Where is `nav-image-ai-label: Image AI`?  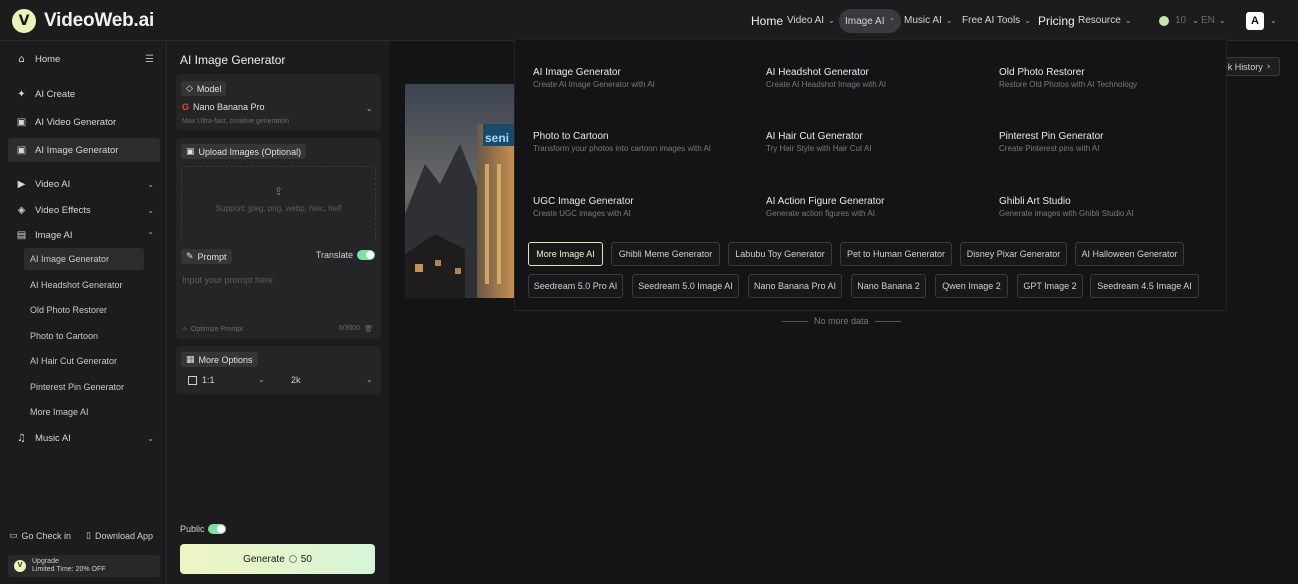
nav-image-ai-label: Image AI is located at coordinates (865, 21).